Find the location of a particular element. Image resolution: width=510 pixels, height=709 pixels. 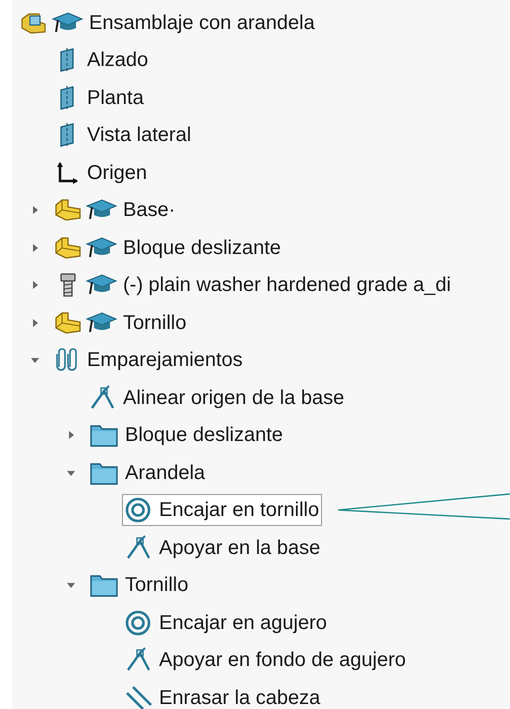

tree-item-label: Alzado is located at coordinates (117, 60).